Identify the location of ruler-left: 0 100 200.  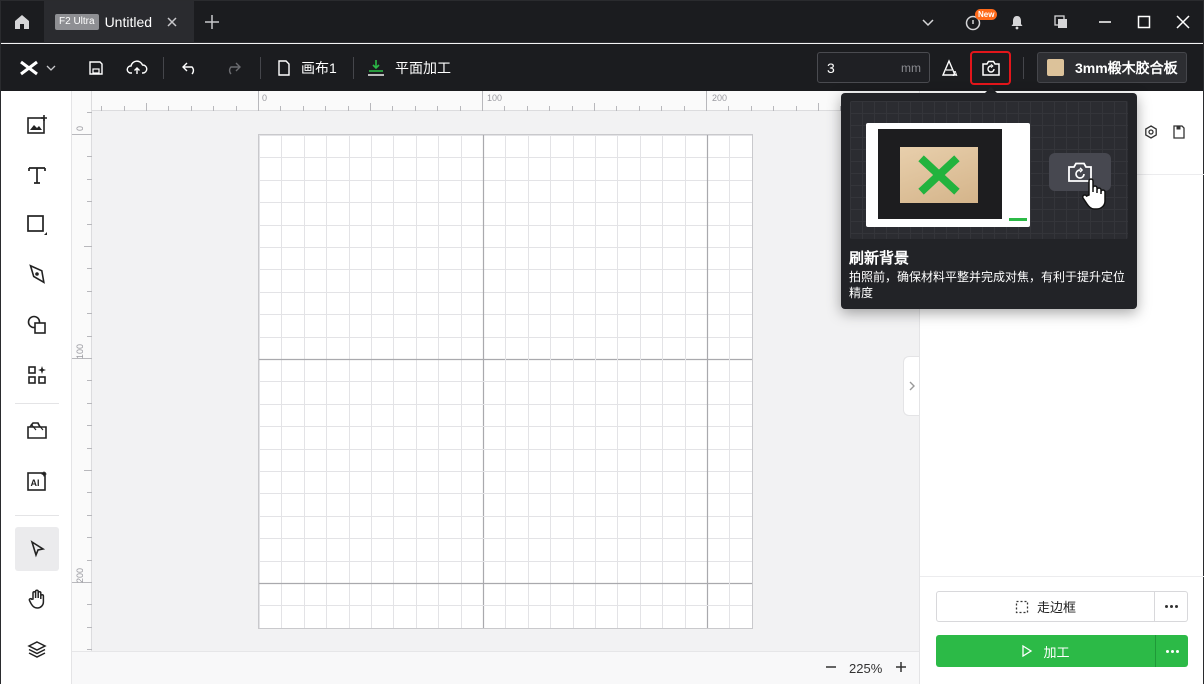
(82, 371).